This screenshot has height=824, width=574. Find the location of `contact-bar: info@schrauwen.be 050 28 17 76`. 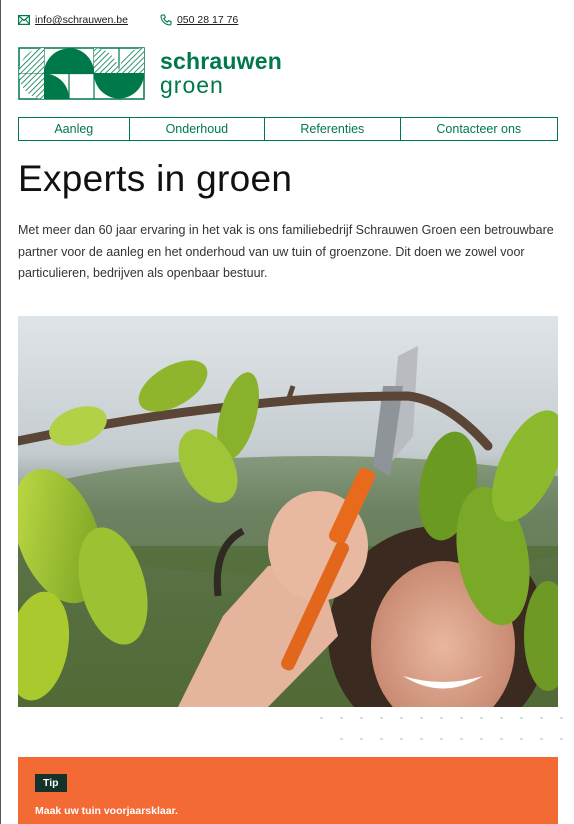

contact-bar: info@schrauwen.be 050 28 17 76 is located at coordinates (128, 20).